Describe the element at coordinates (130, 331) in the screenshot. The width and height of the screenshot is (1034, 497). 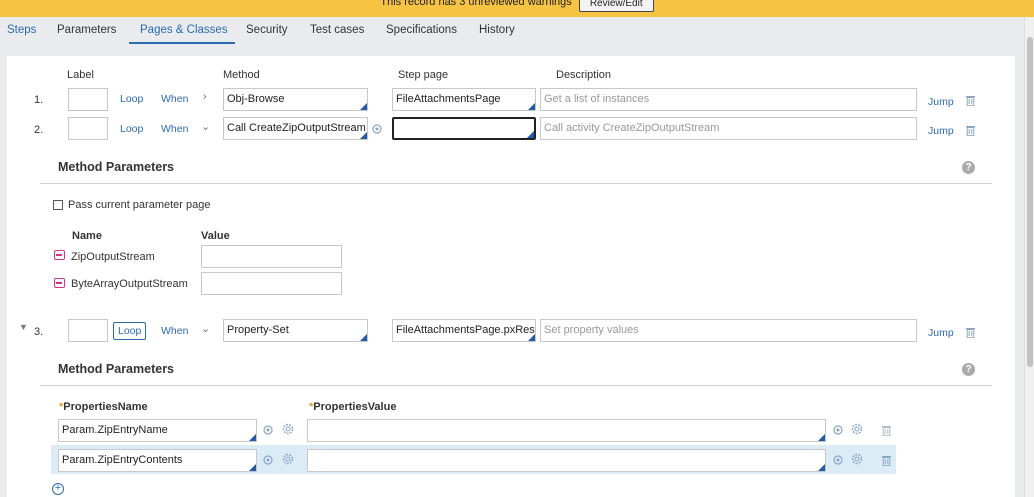
I see `loop-button: Loop` at that location.